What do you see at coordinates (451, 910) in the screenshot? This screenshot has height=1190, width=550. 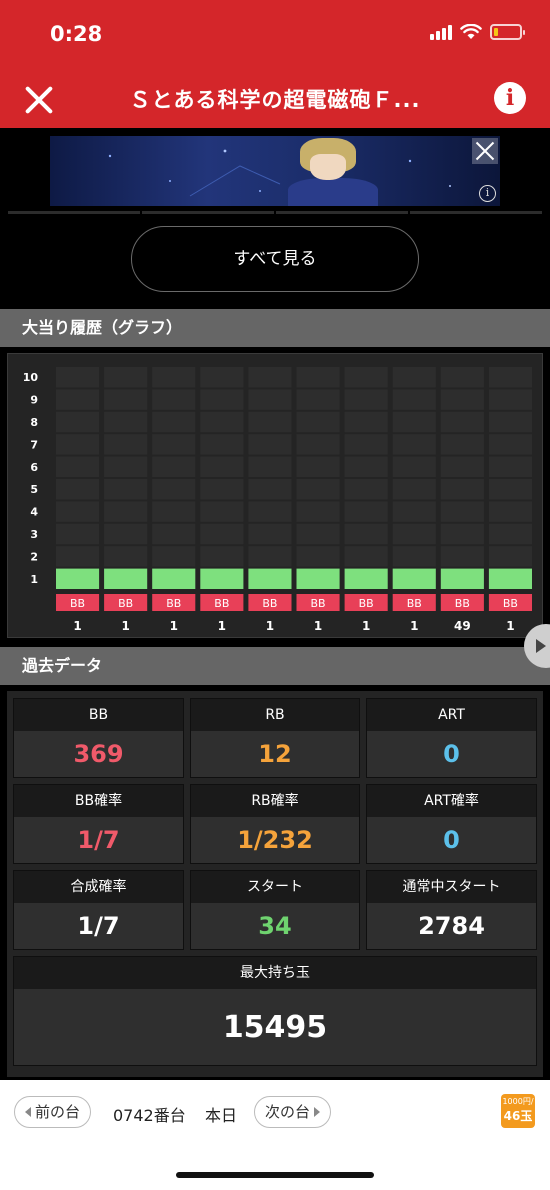 I see `stat-normal-start: 通常中スタート 2784` at bounding box center [451, 910].